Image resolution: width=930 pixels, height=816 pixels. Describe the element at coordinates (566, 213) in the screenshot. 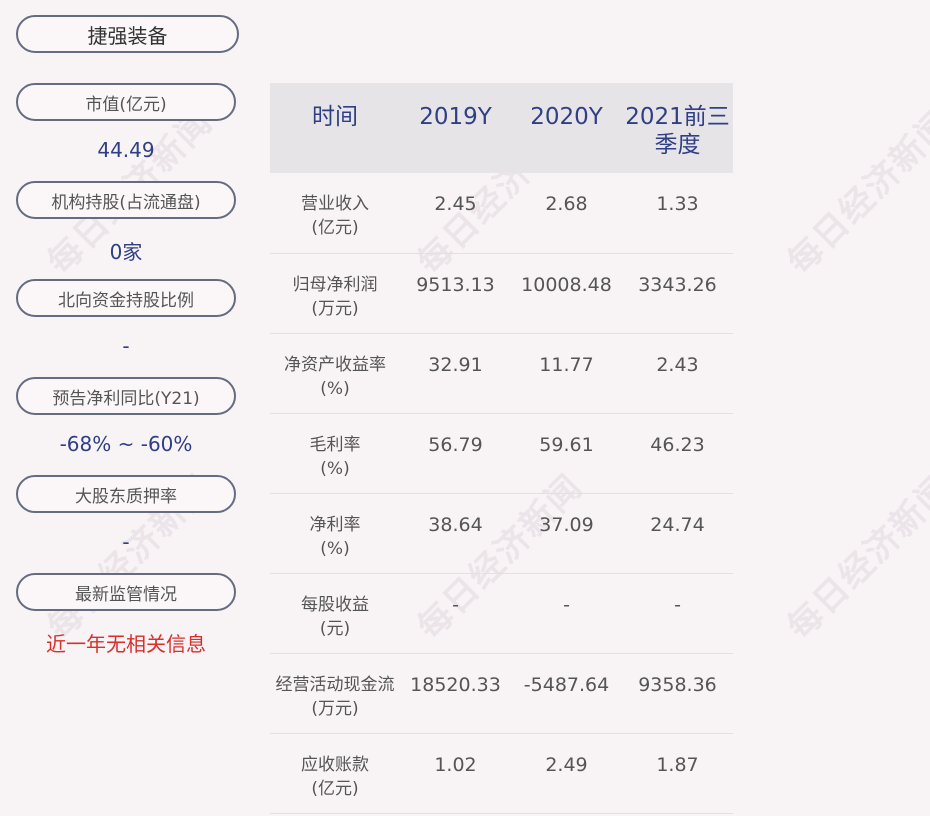

I see `value-cell: 2.68` at that location.